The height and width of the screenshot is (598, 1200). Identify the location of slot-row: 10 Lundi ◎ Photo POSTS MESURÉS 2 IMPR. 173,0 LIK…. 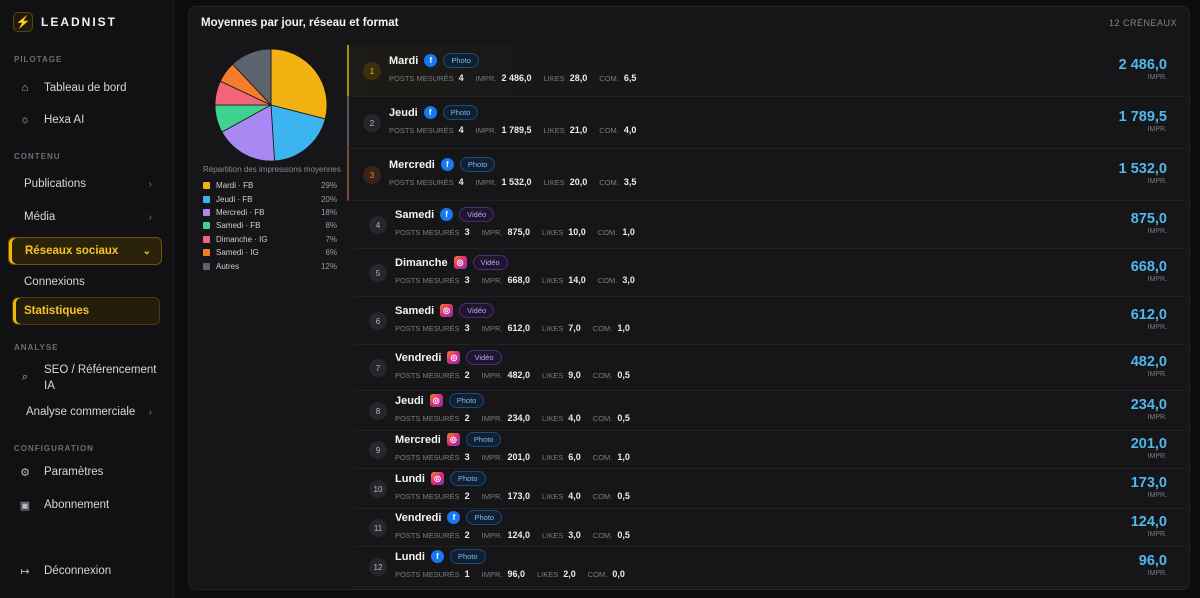
(771, 489).